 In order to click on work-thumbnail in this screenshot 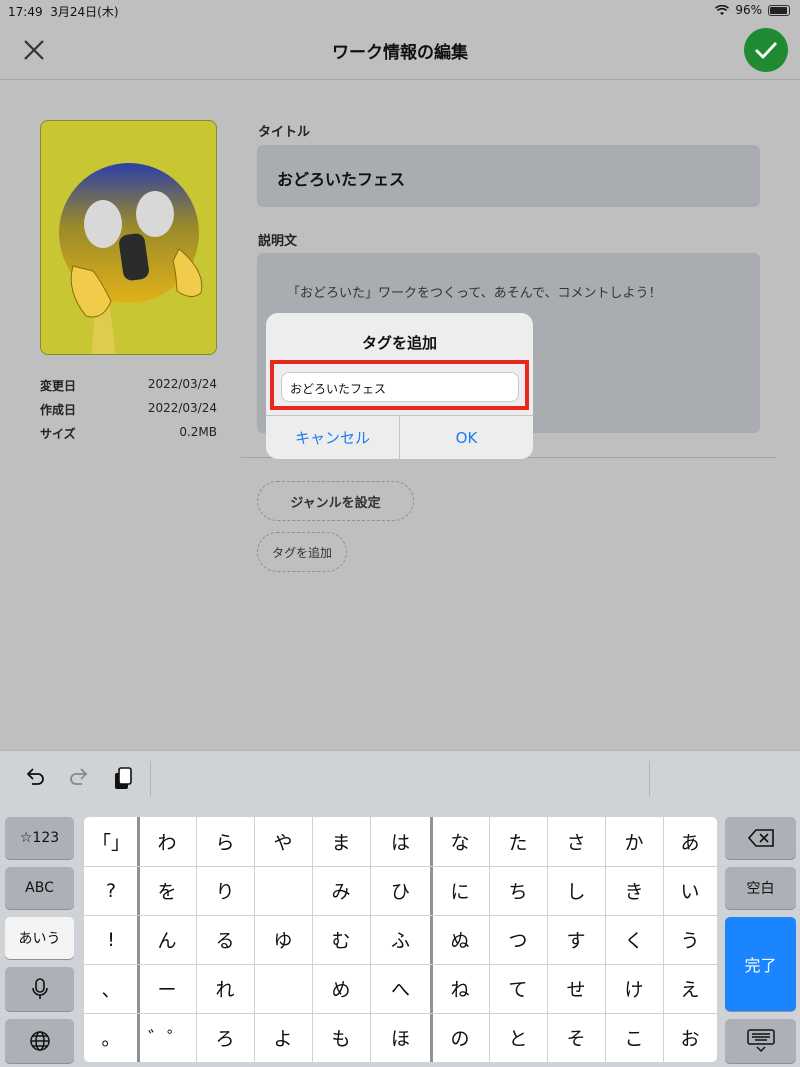, I will do `click(128, 237)`.